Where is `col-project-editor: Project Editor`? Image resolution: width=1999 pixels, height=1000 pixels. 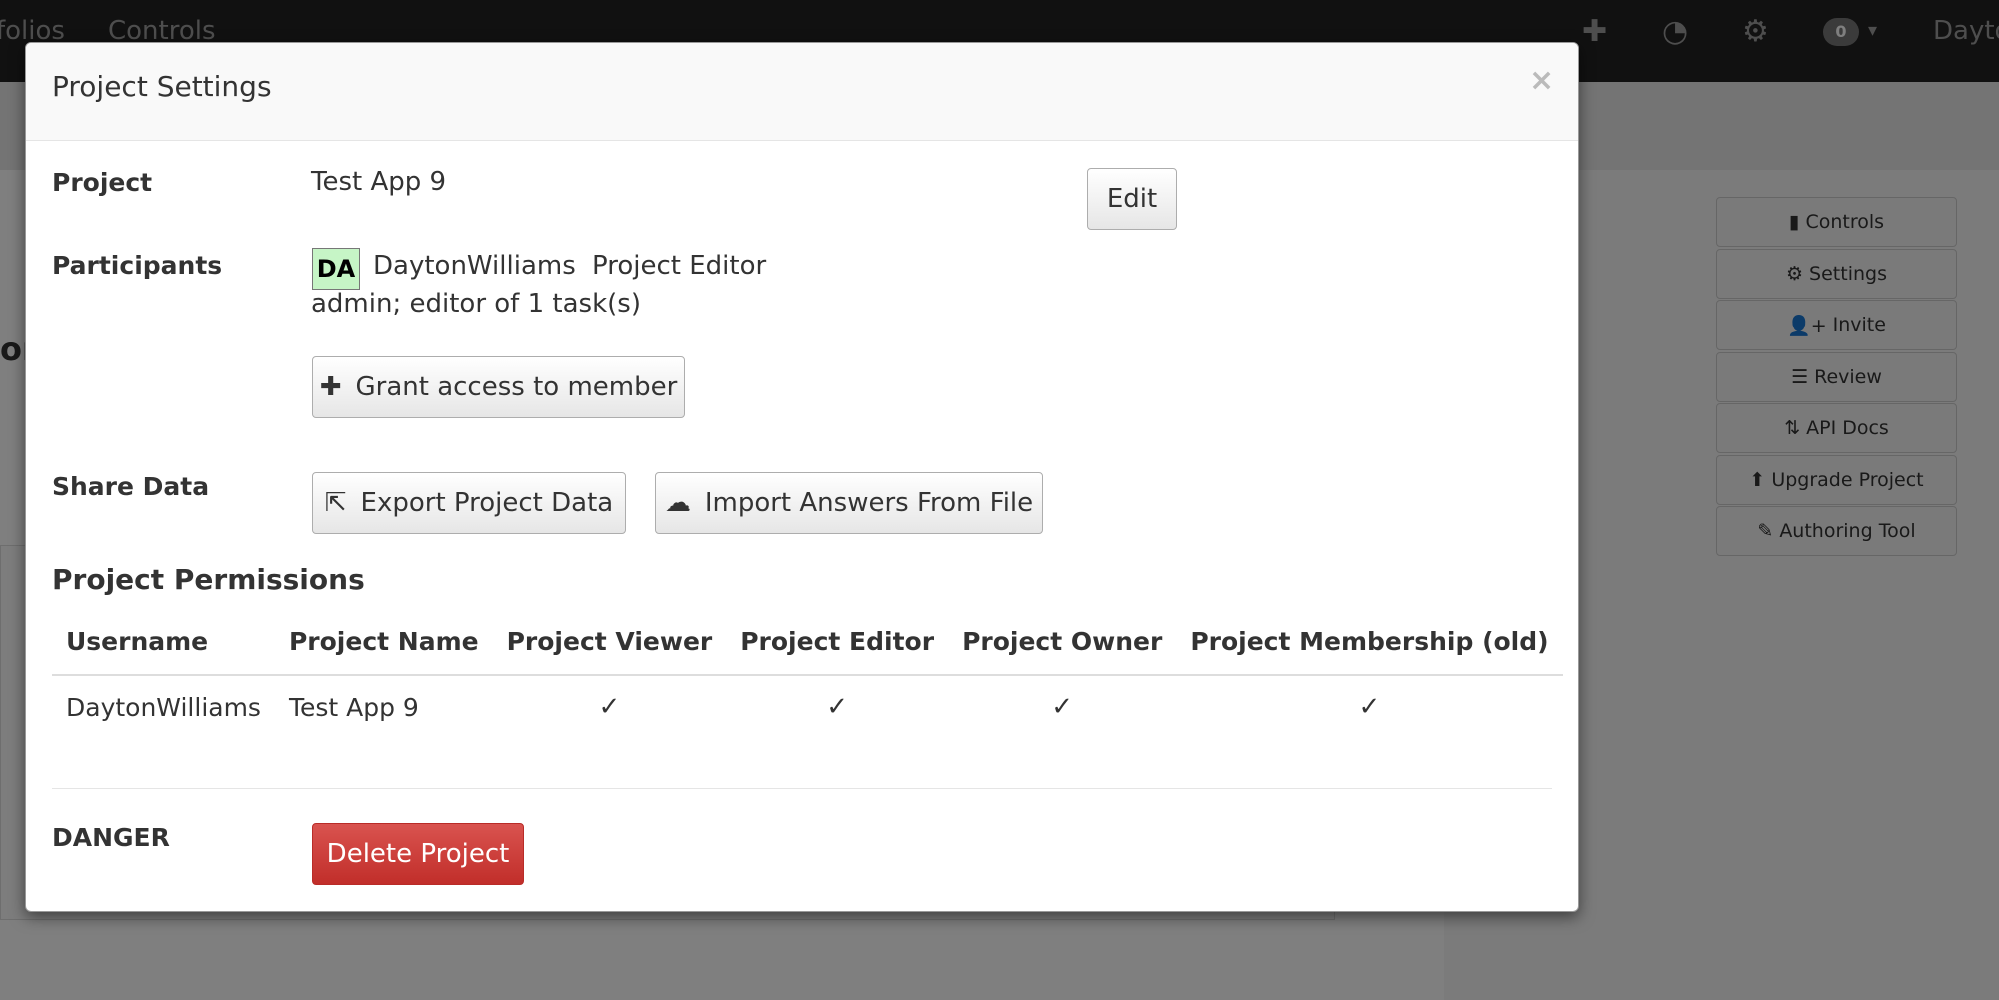
col-project-editor: Project Editor is located at coordinates (837, 644).